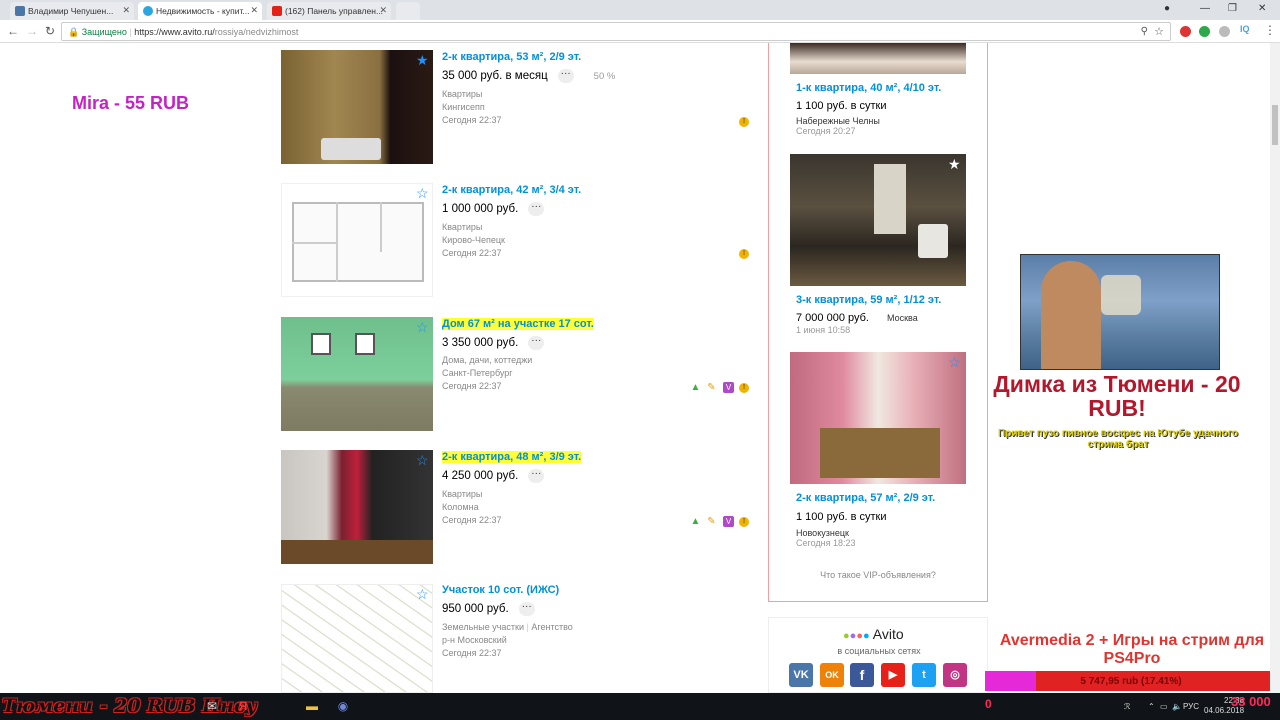 The image size is (1280, 720). I want to click on file-explorer-icon: ▬, so click(312, 706).